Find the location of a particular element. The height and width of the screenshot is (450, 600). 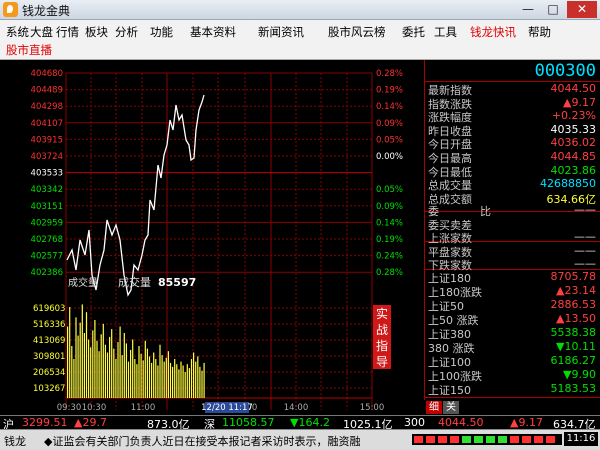

menu-item-9: 委托 is located at coordinates (413, 32).